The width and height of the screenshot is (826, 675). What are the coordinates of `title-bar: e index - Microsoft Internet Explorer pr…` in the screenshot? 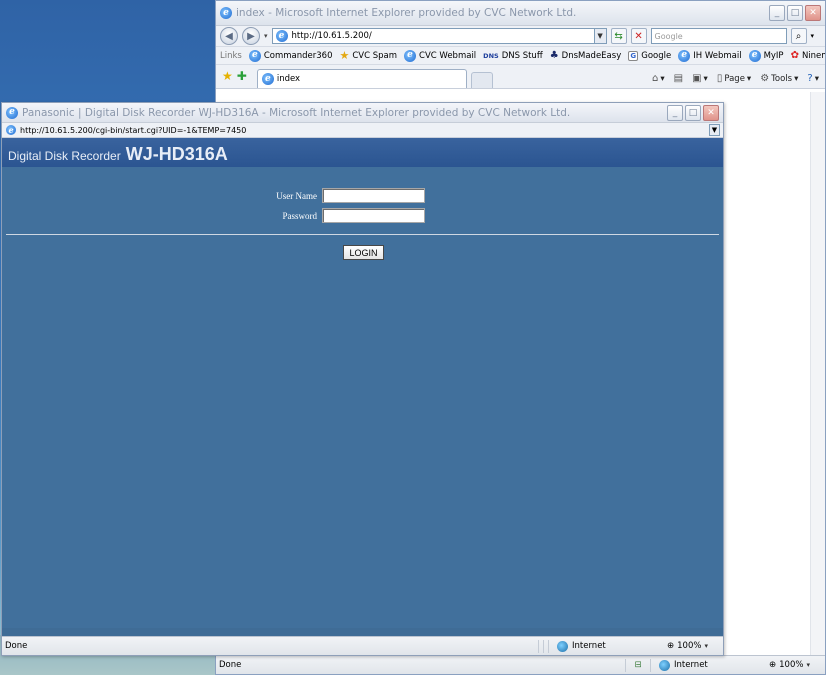 It's located at (520, 13).